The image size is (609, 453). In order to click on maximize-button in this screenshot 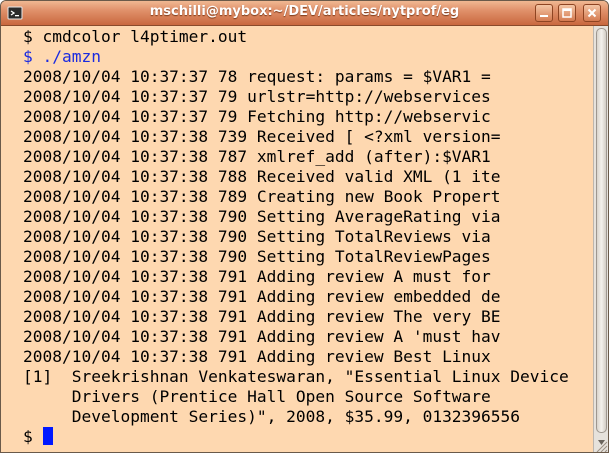, I will do `click(567, 13)`.